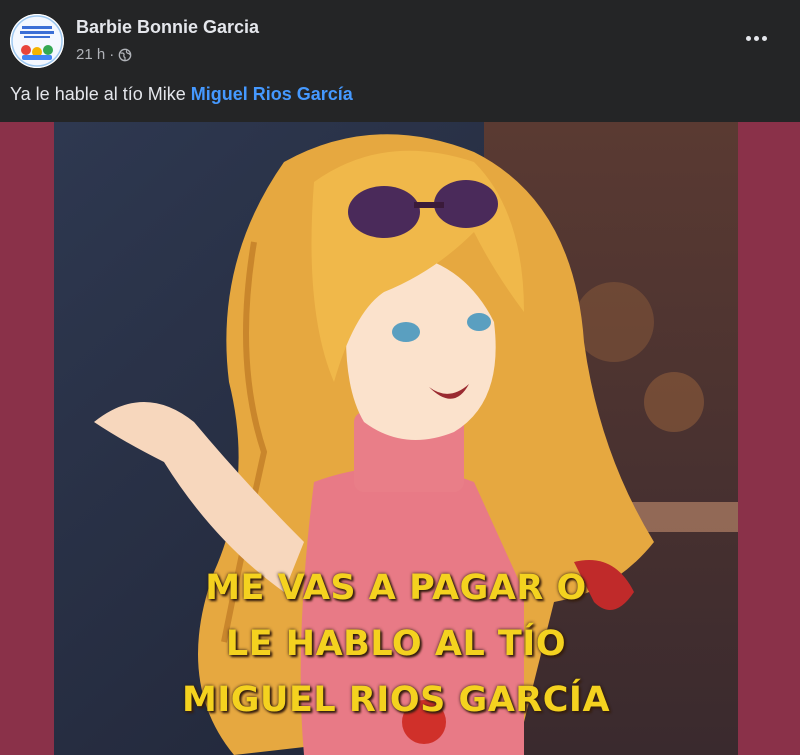 The height and width of the screenshot is (755, 800). I want to click on caption-text: Ya le hable al tío Mike, so click(100, 94).